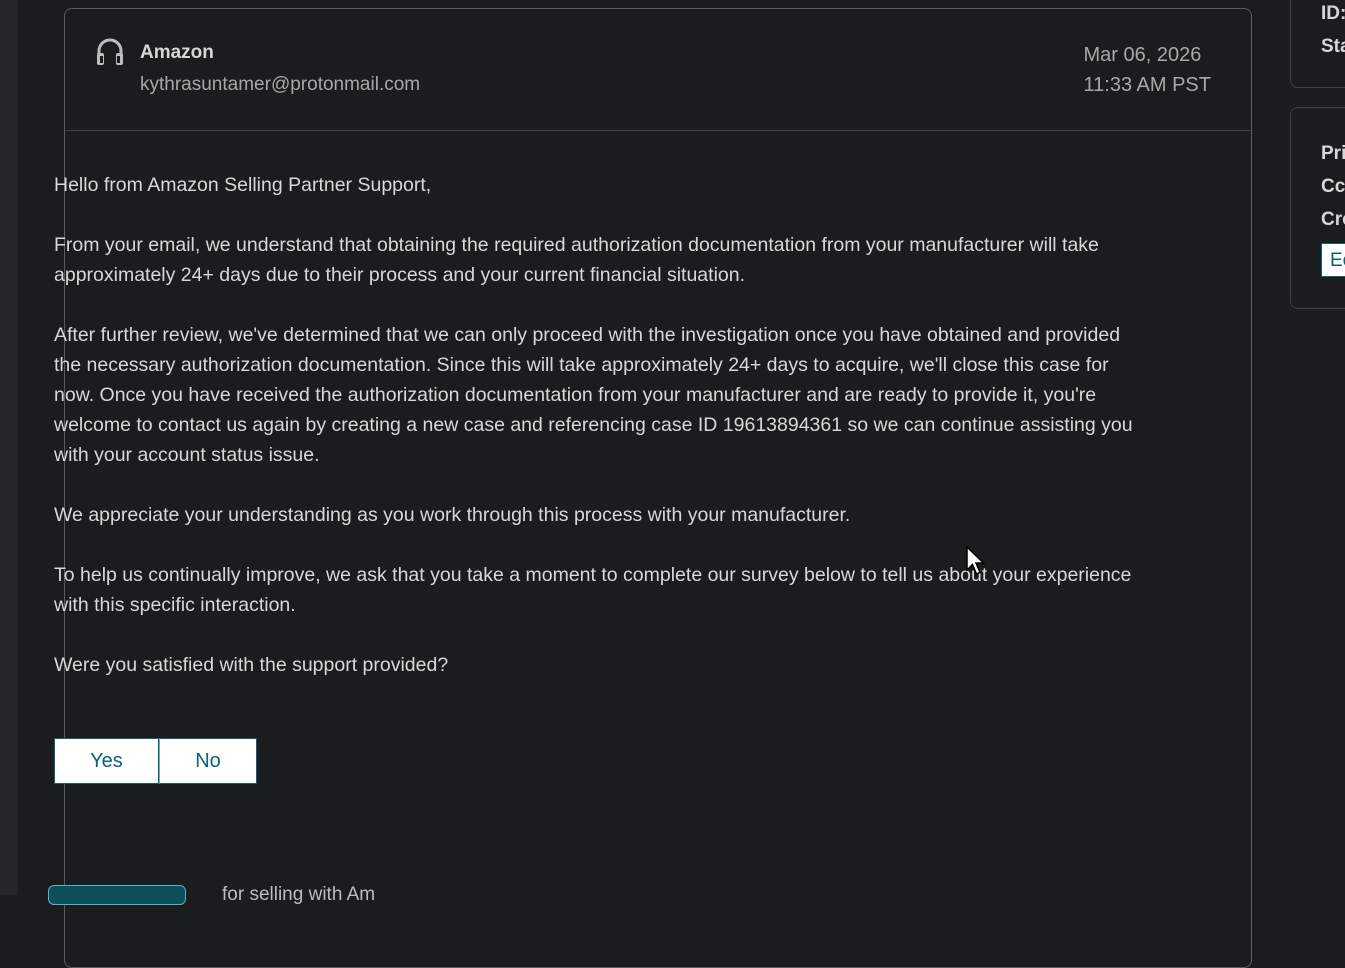 This screenshot has height=968, width=1345. Describe the element at coordinates (1317, 208) in the screenshot. I see `case-info-card: Pri Cc: Cre Ec` at that location.